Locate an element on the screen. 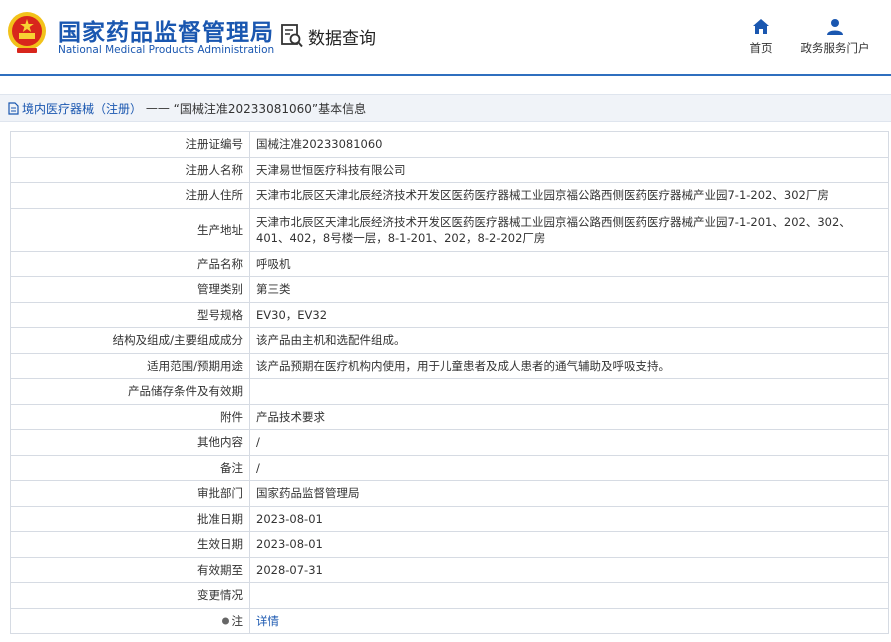 This screenshot has height=642, width=891. field-value: 第三类 is located at coordinates (569, 289).